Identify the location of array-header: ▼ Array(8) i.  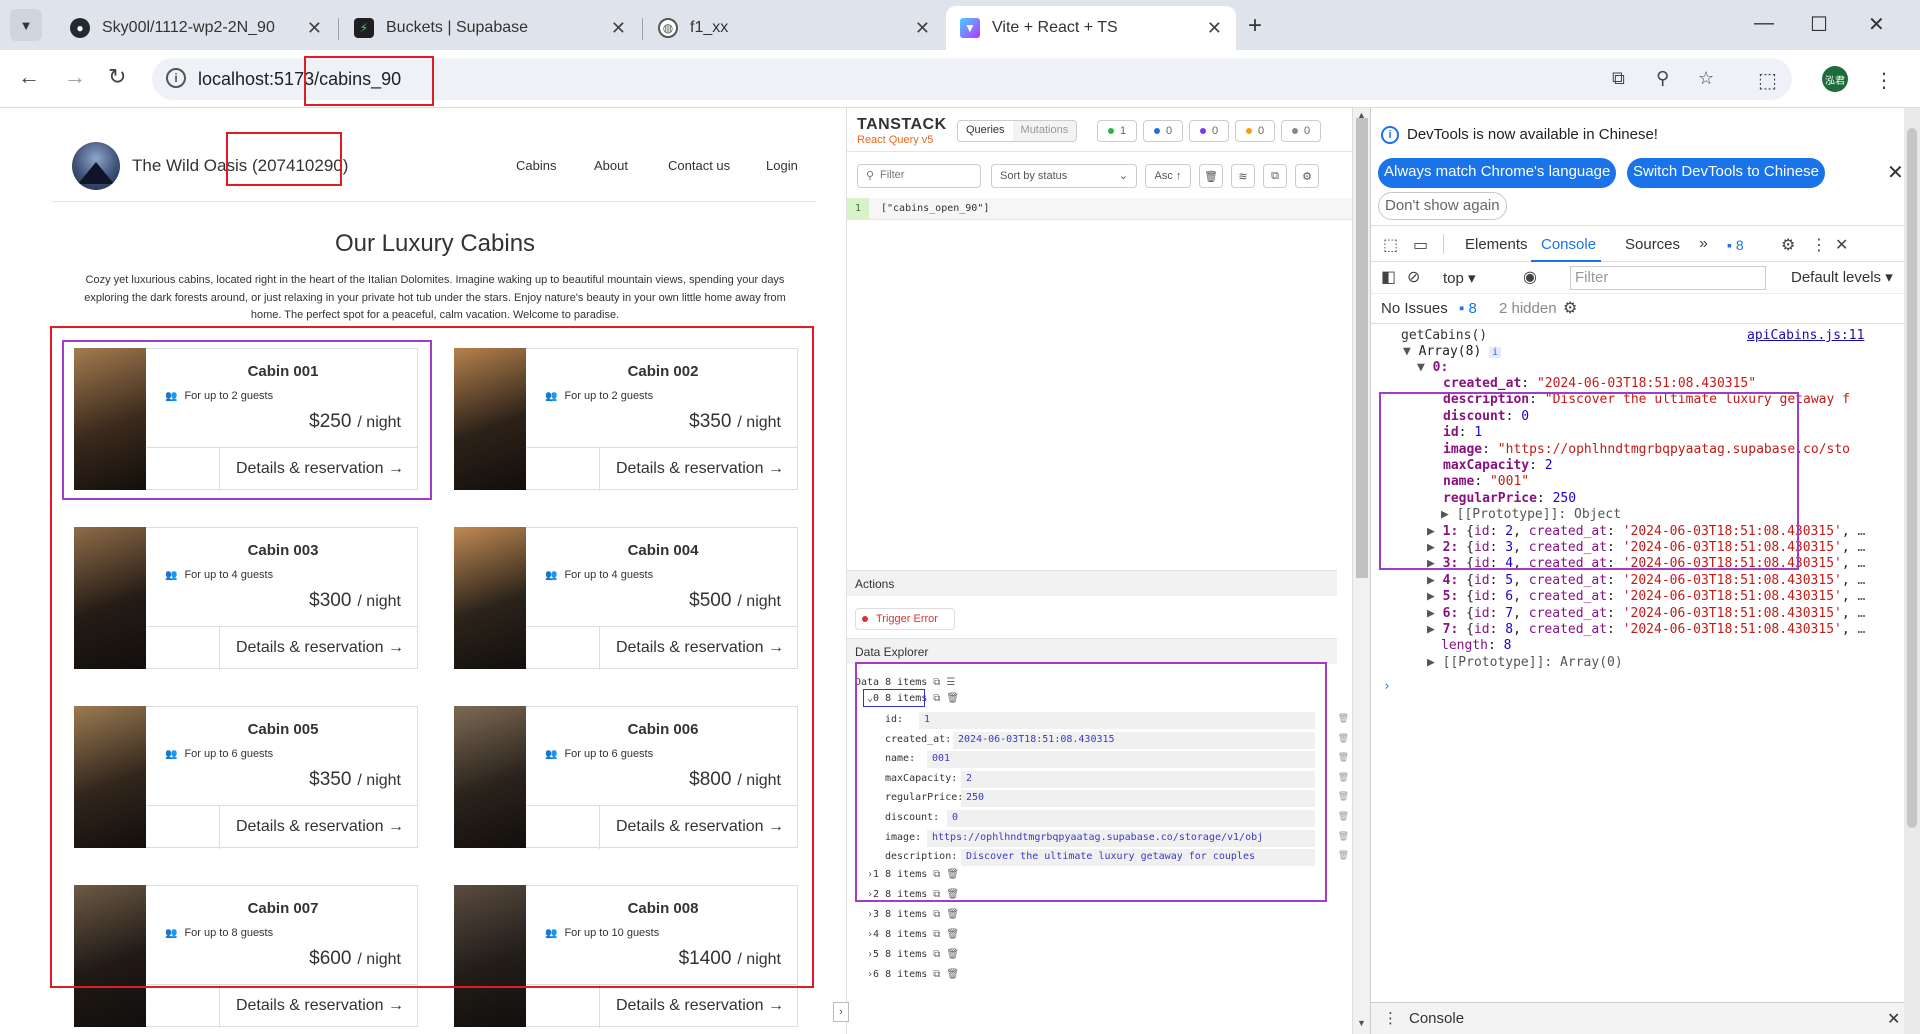
(1452, 351).